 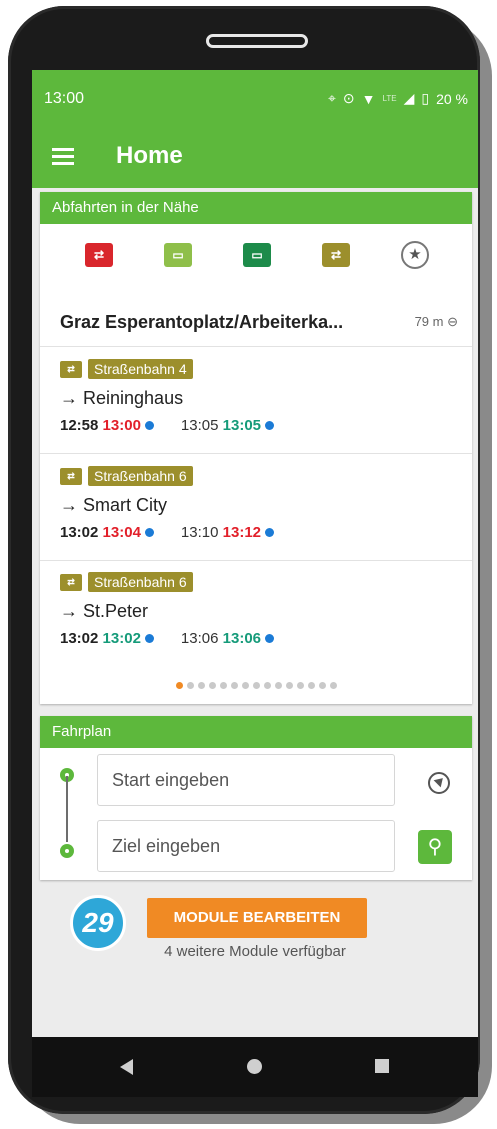 I want to click on search-button: ⚲, so click(x=435, y=847).